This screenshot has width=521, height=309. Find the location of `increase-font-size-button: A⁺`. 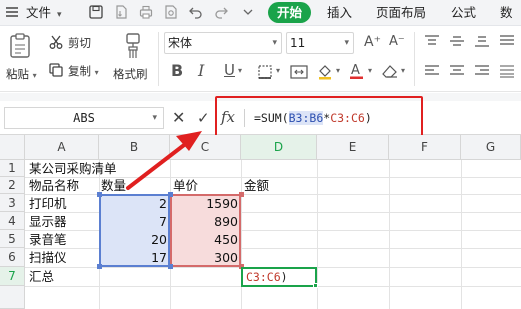

increase-font-size-button: A⁺ is located at coordinates (372, 42).